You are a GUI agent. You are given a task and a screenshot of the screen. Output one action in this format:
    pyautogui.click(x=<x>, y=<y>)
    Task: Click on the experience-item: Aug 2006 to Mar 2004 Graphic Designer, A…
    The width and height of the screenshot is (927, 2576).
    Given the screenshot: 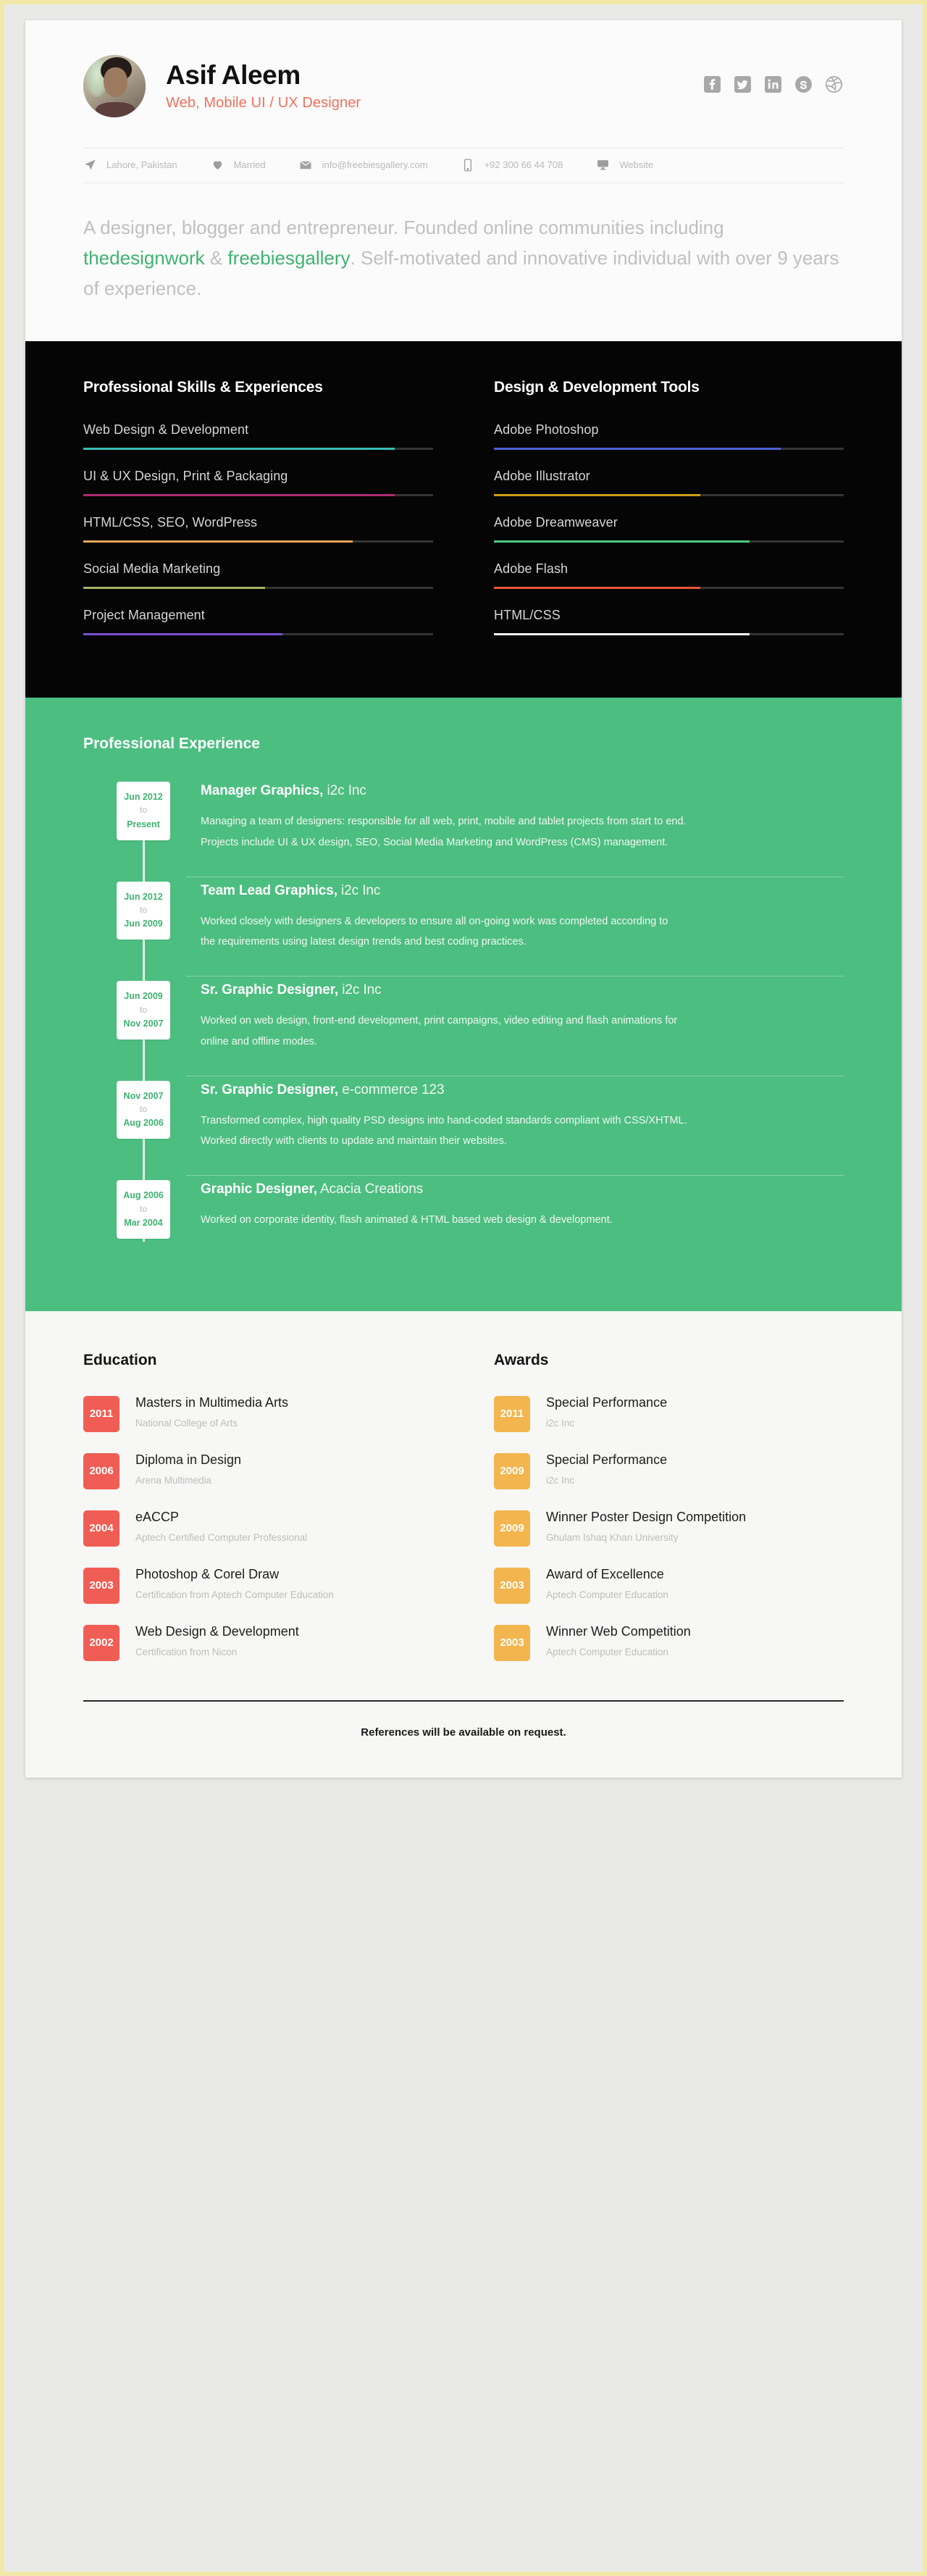 What is the action you would take?
    pyautogui.click(x=463, y=1219)
    